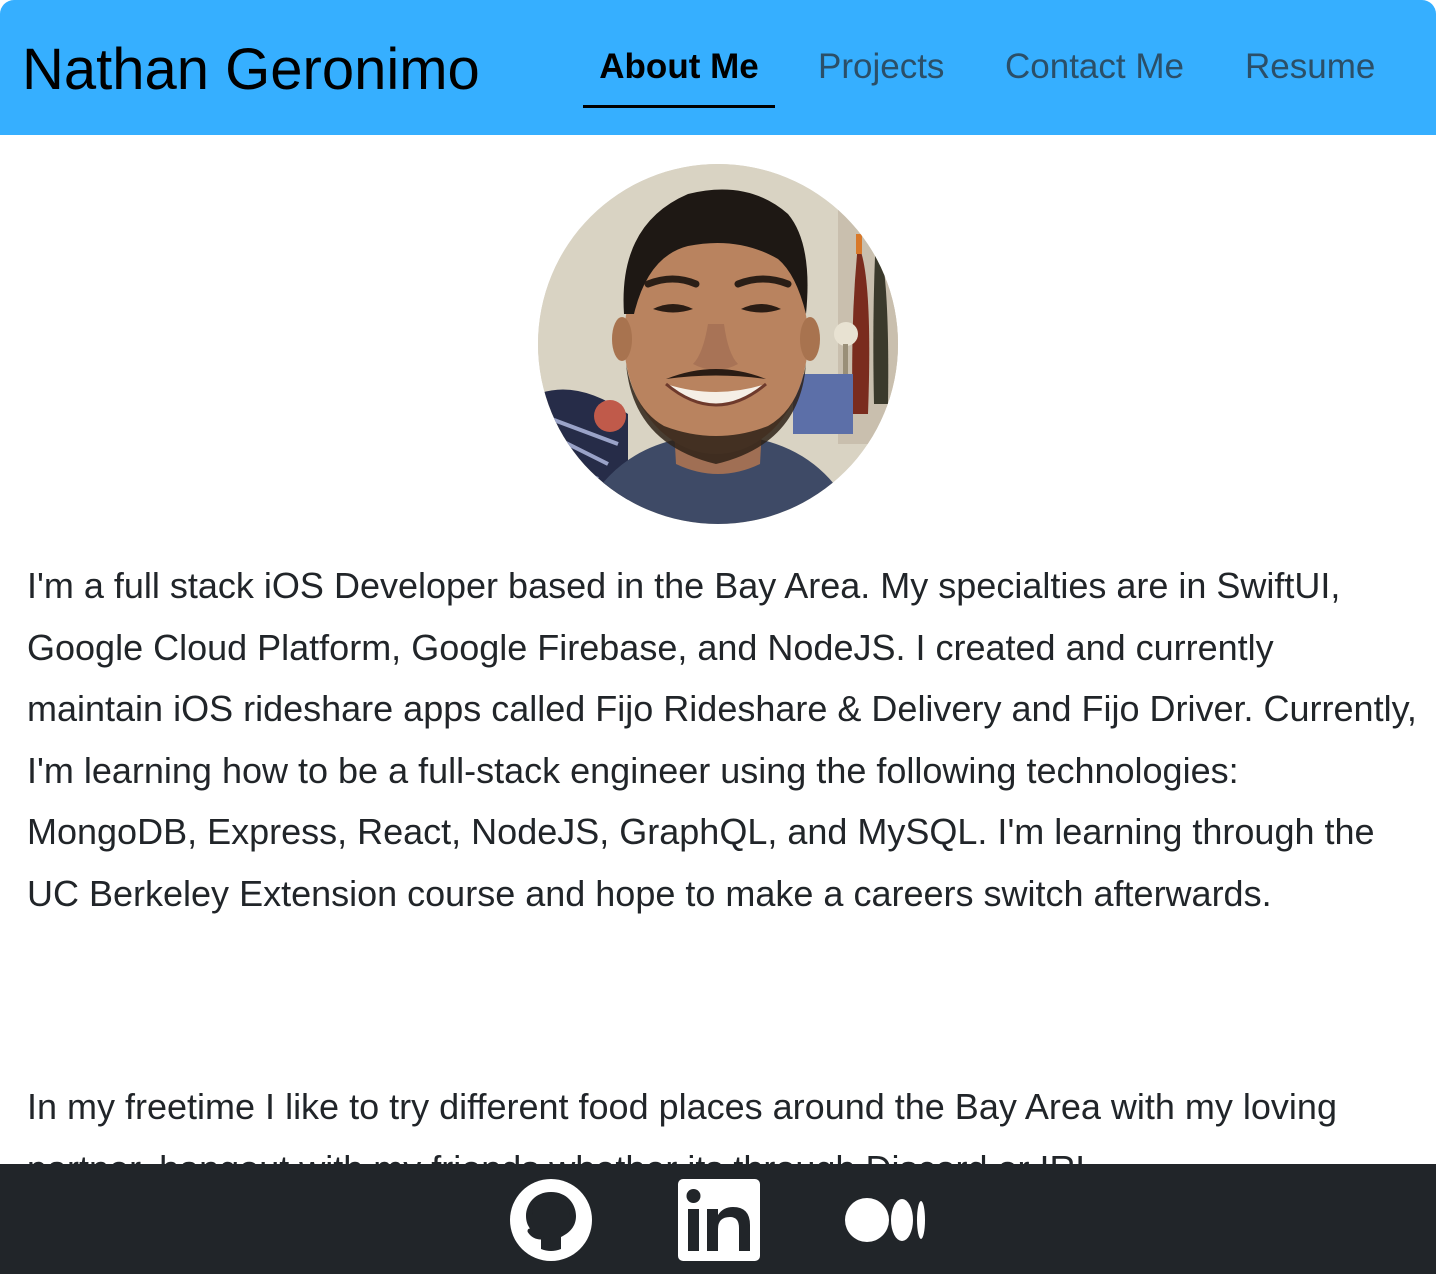 Image resolution: width=1436 pixels, height=1274 pixels. I want to click on github-icon, so click(551, 1220).